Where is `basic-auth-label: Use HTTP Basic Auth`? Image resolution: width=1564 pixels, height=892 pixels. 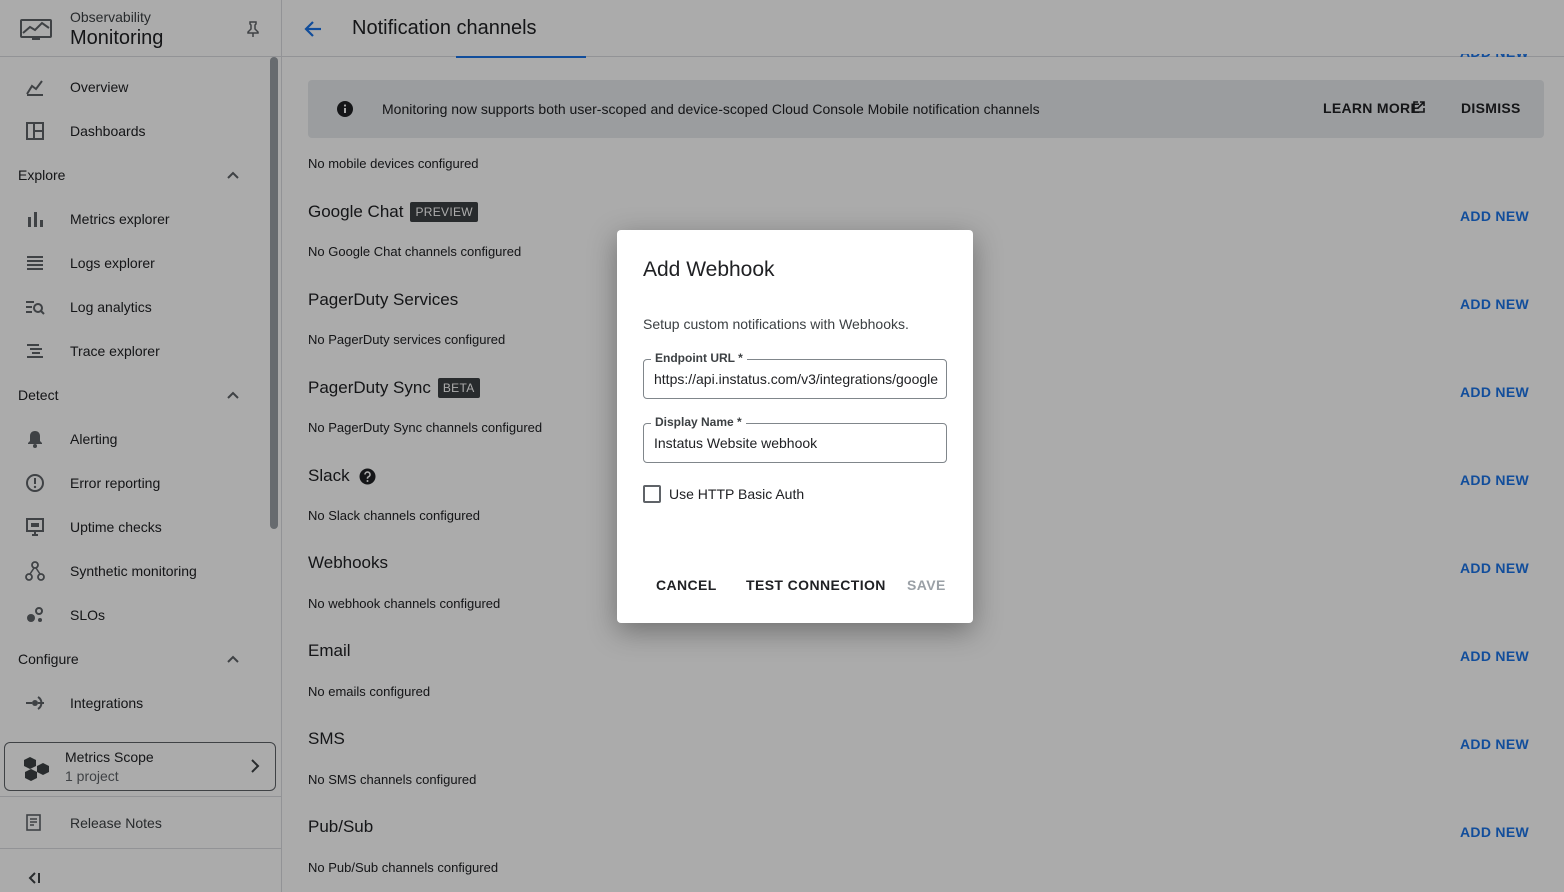 basic-auth-label: Use HTTP Basic Auth is located at coordinates (736, 494).